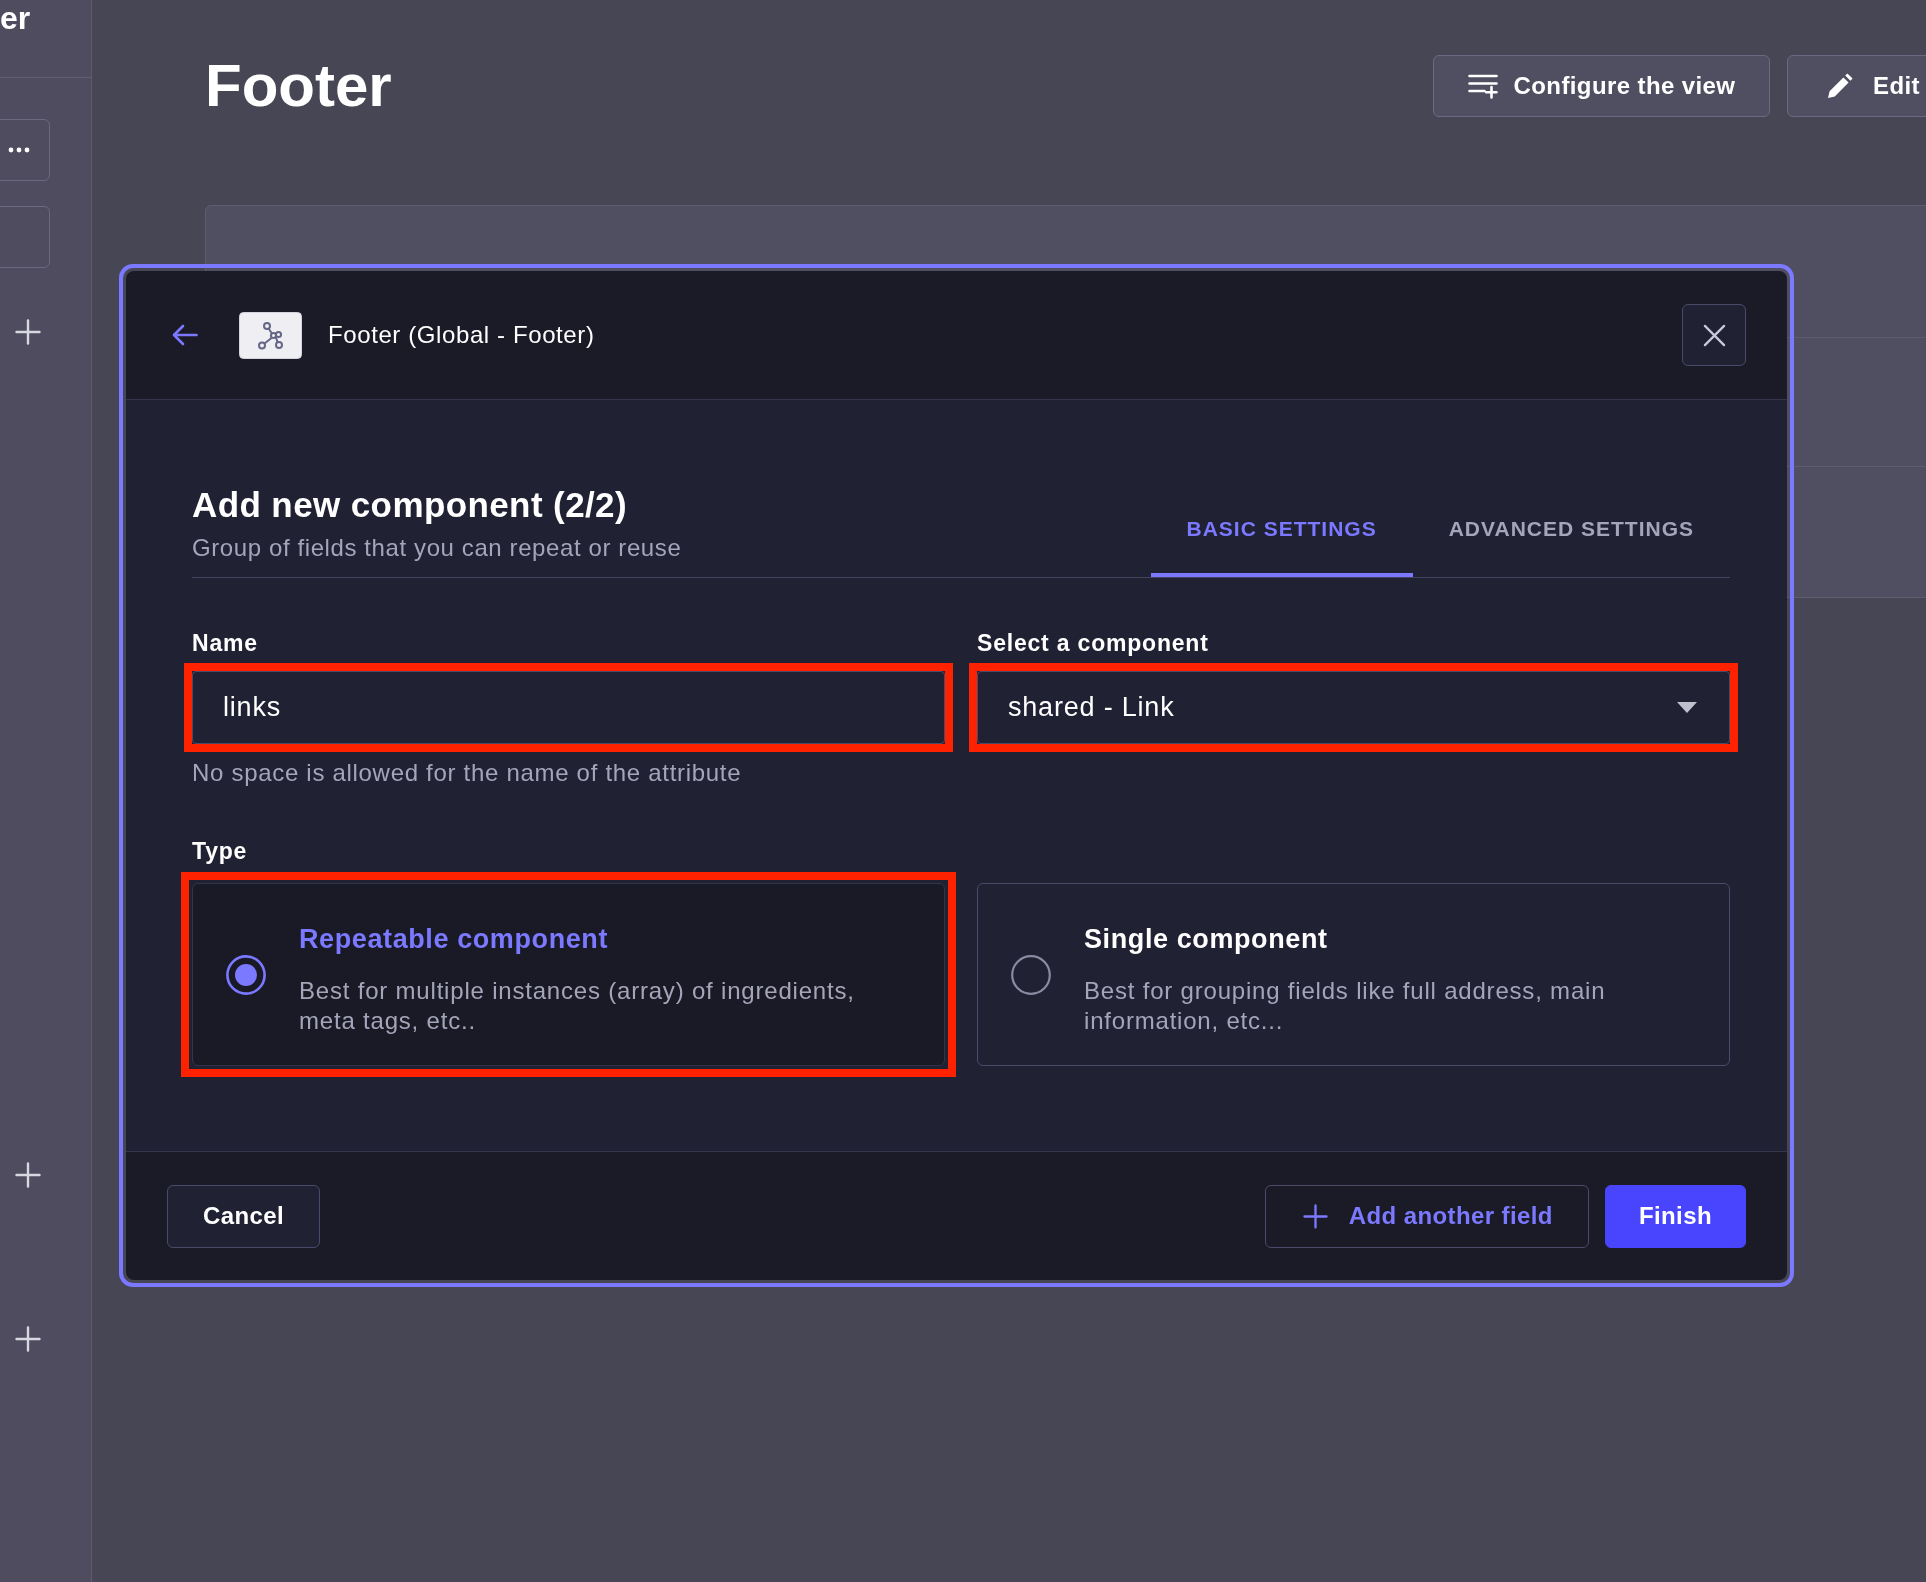  Describe the element at coordinates (1687, 707) in the screenshot. I see `caret-icon` at that location.